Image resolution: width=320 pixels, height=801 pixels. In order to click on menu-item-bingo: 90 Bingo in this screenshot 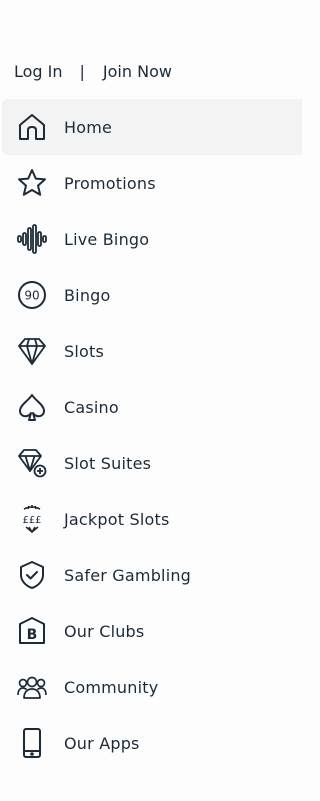, I will do `click(152, 295)`.